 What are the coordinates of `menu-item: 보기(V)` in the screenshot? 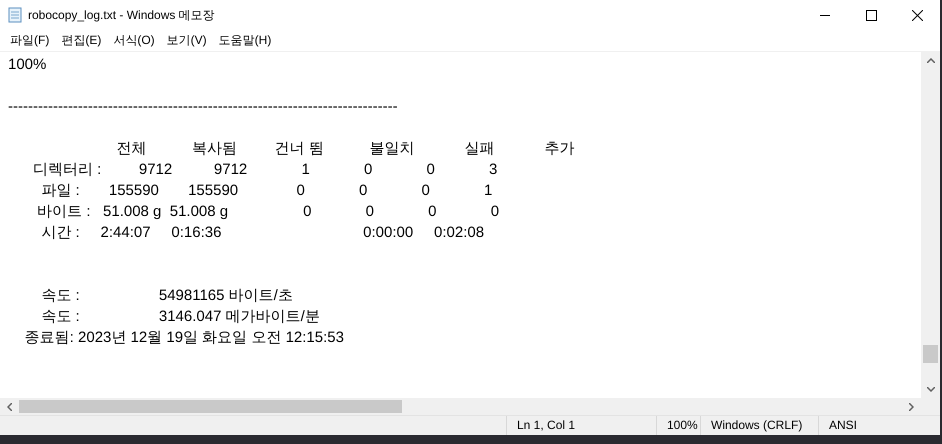 It's located at (186, 40).